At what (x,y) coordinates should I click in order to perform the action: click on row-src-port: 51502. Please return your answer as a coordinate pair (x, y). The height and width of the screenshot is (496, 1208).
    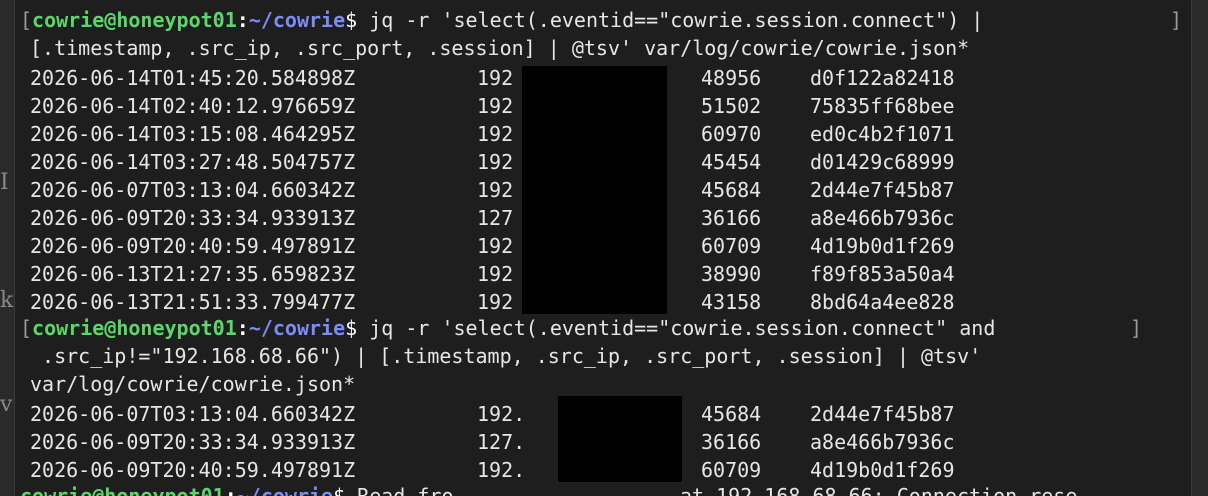
    Looking at the image, I should click on (731, 106).